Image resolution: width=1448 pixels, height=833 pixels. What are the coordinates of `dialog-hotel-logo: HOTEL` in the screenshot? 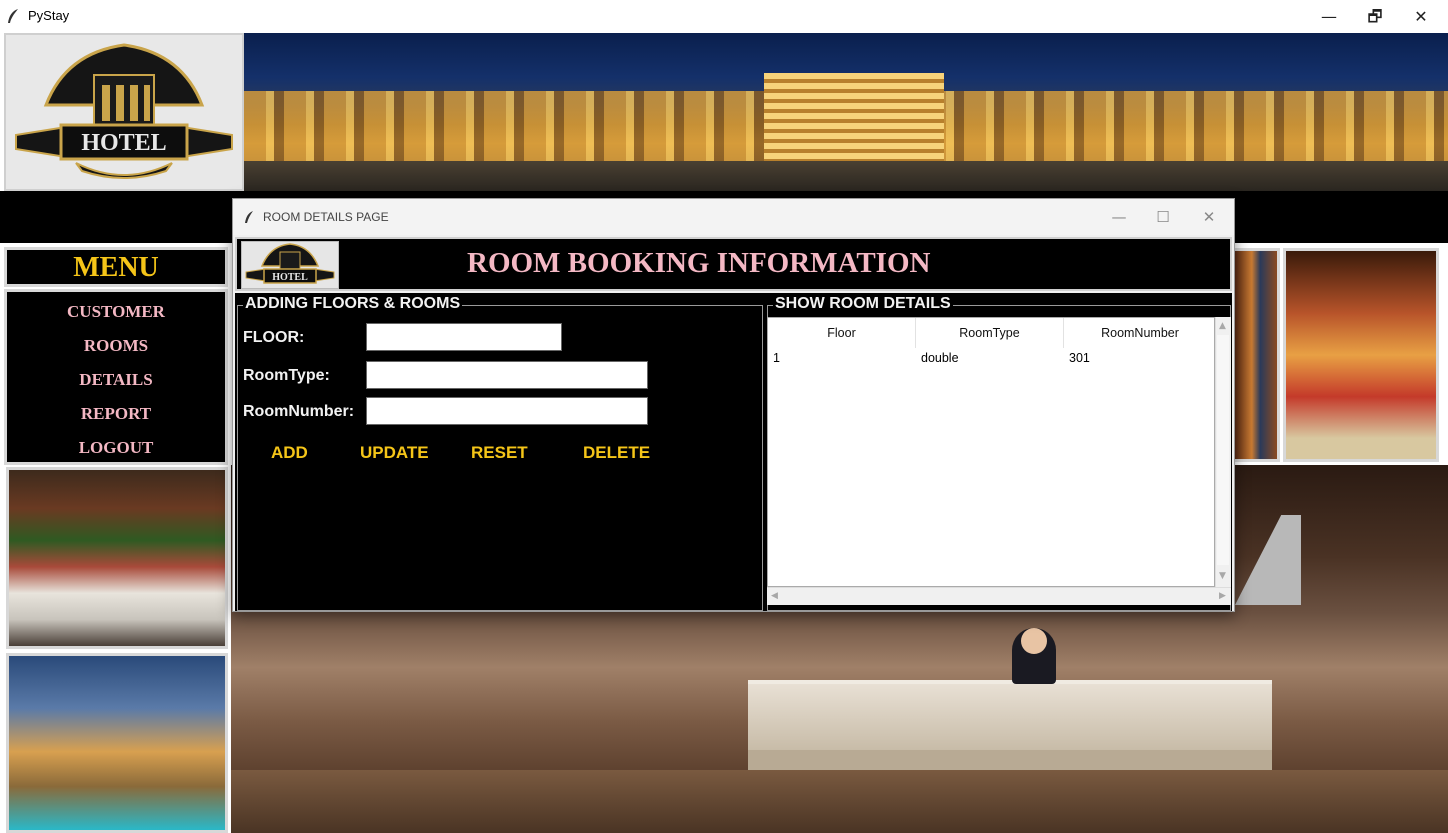 It's located at (290, 265).